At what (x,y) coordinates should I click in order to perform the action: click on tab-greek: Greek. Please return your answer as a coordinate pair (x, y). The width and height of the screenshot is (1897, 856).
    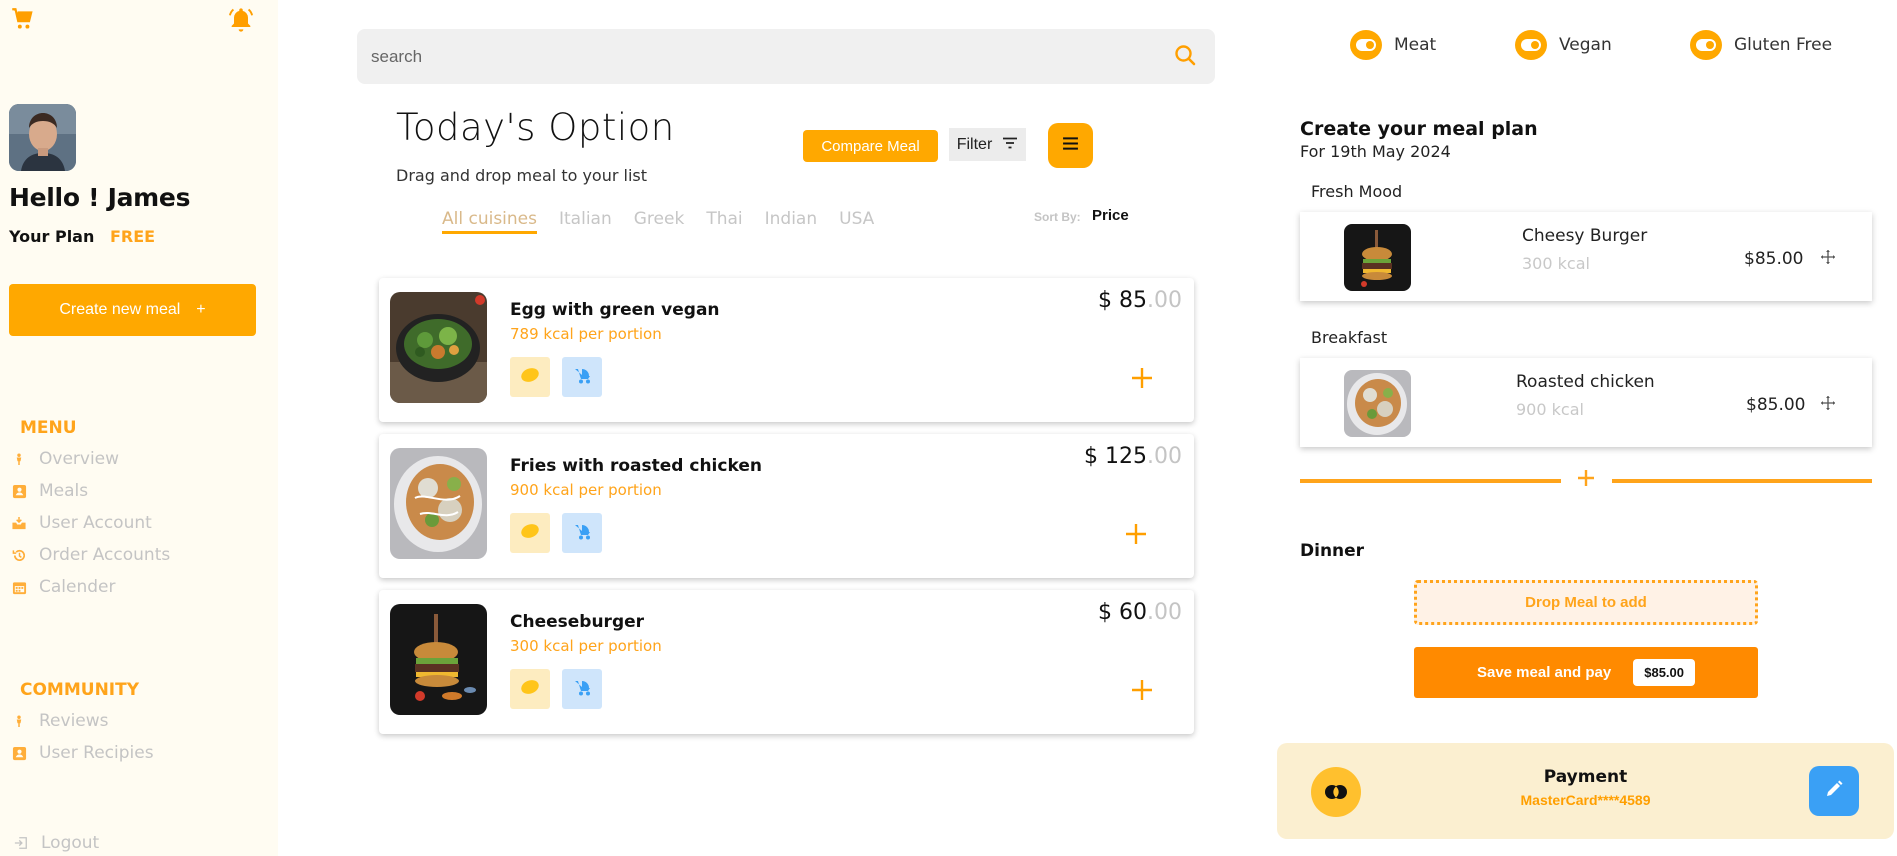
    Looking at the image, I should click on (659, 221).